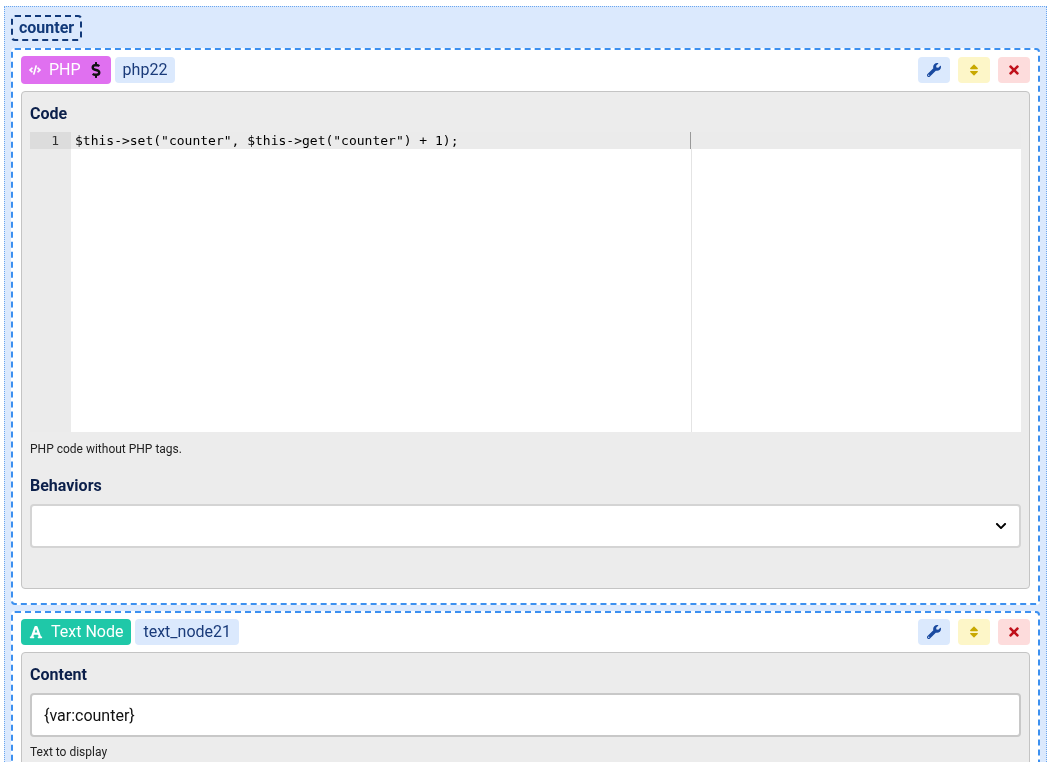  I want to click on field-label: Behaviors, so click(66, 486).